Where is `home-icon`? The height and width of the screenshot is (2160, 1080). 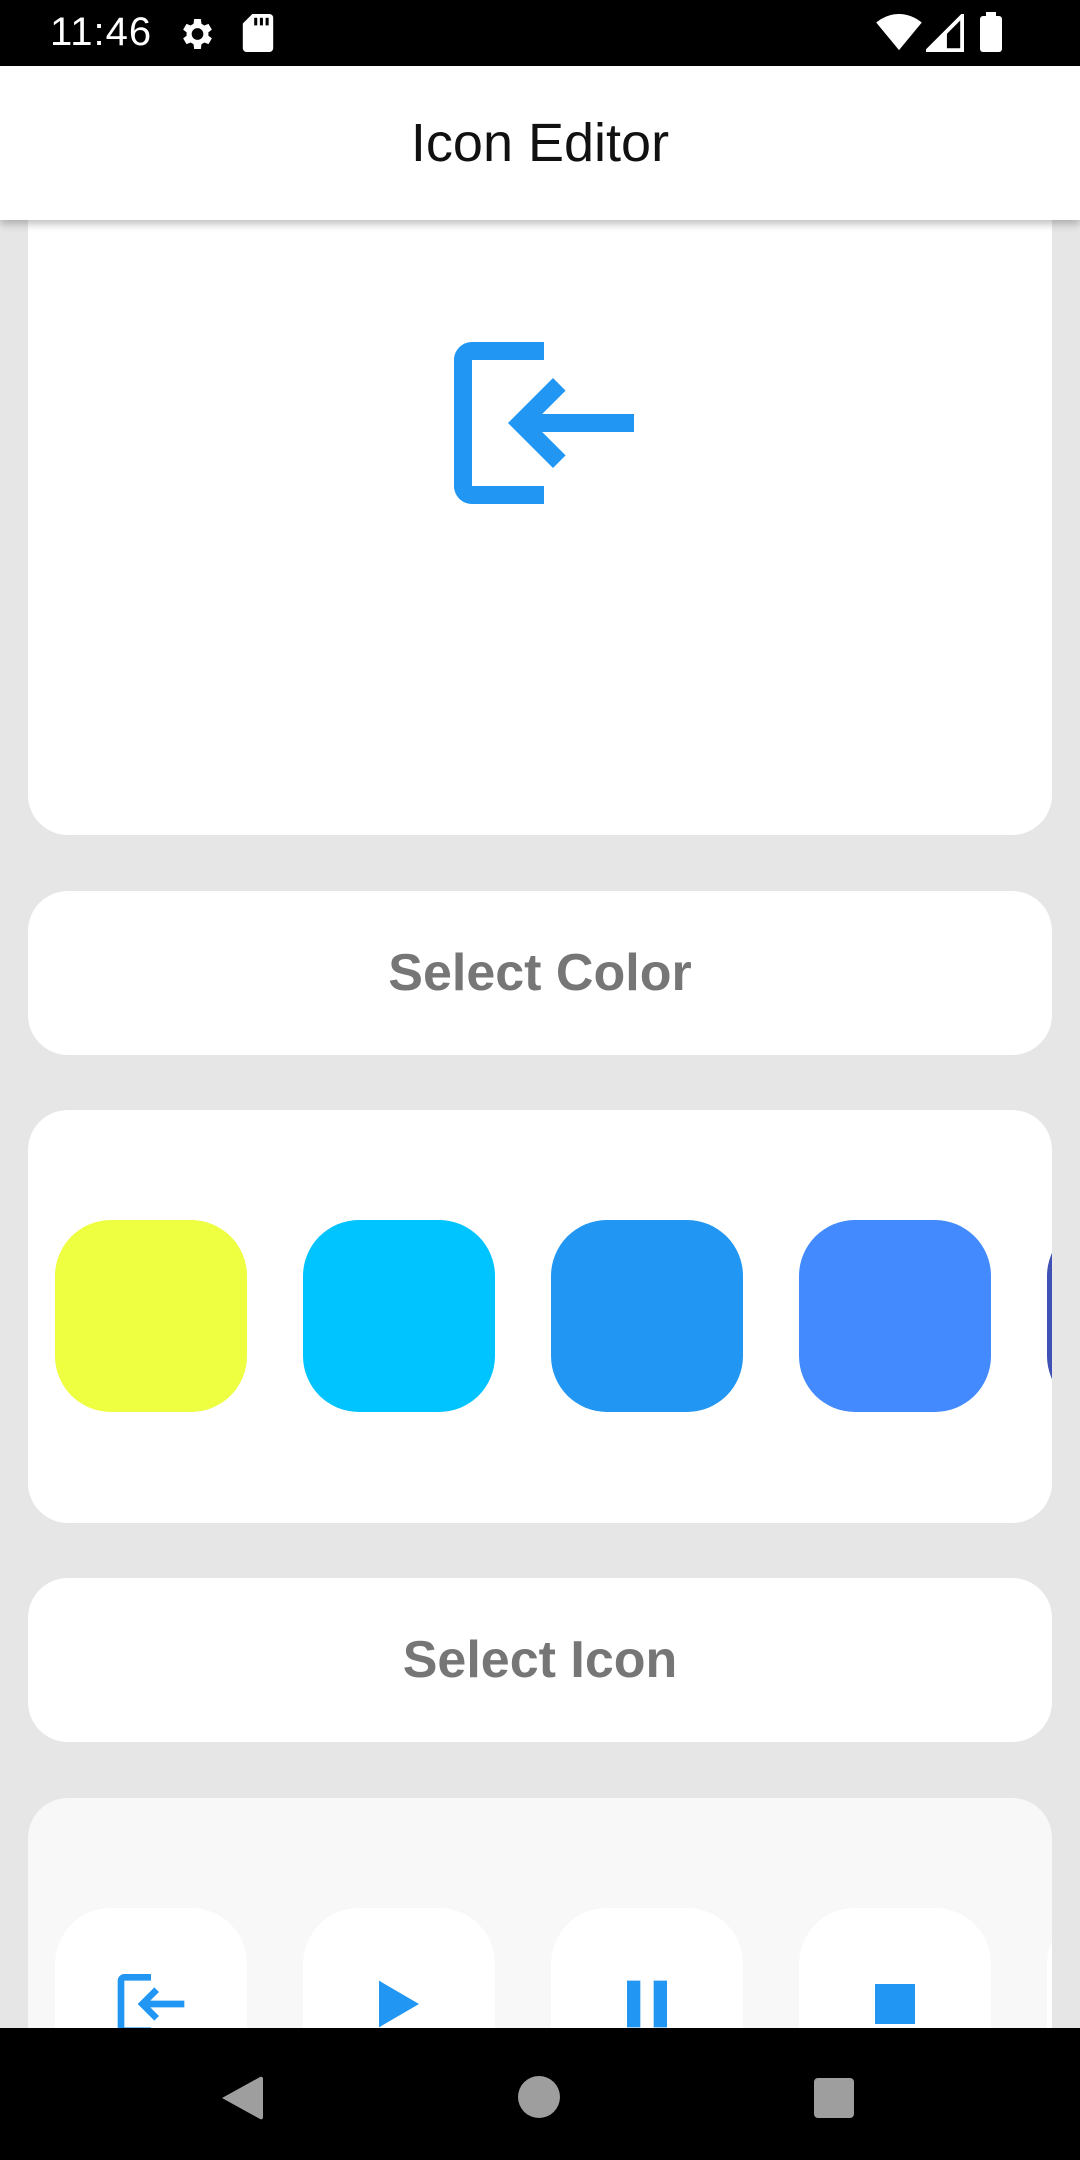 home-icon is located at coordinates (539, 2097).